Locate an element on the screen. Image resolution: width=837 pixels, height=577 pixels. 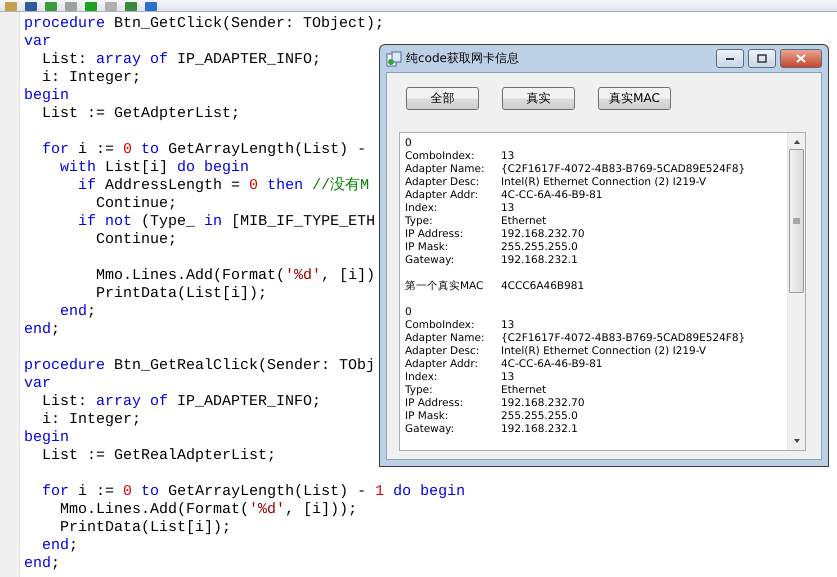
maximize-button is located at coordinates (762, 58).